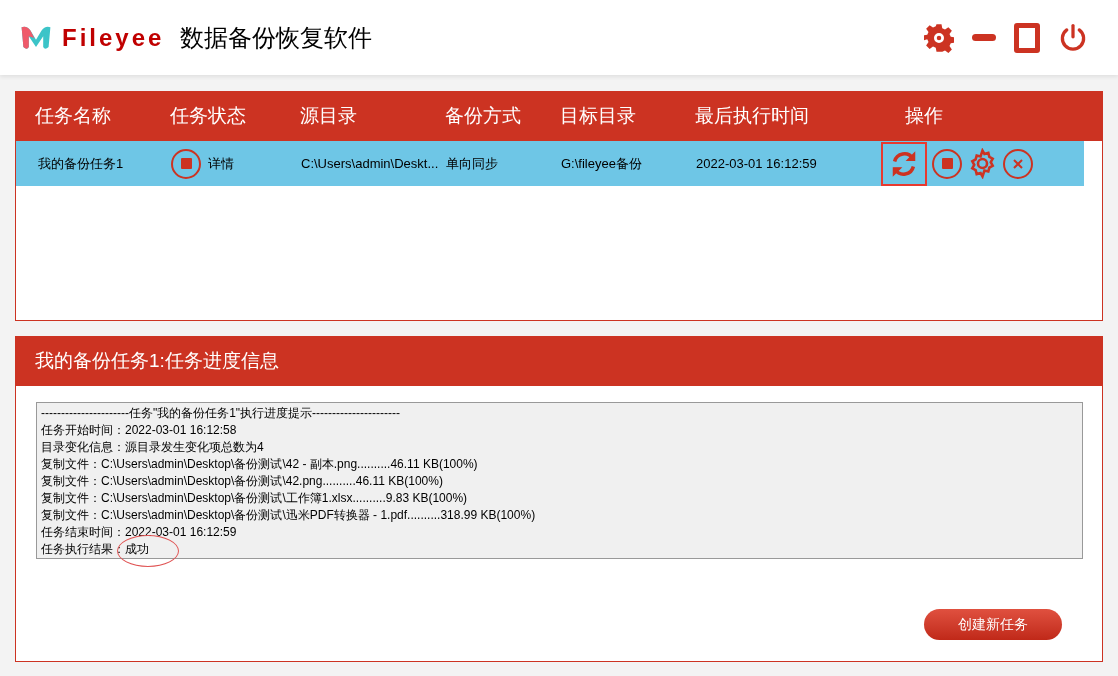 The image size is (1118, 676). Describe the element at coordinates (81, 163) in the screenshot. I see `task-name: 我的备份任务1` at that location.